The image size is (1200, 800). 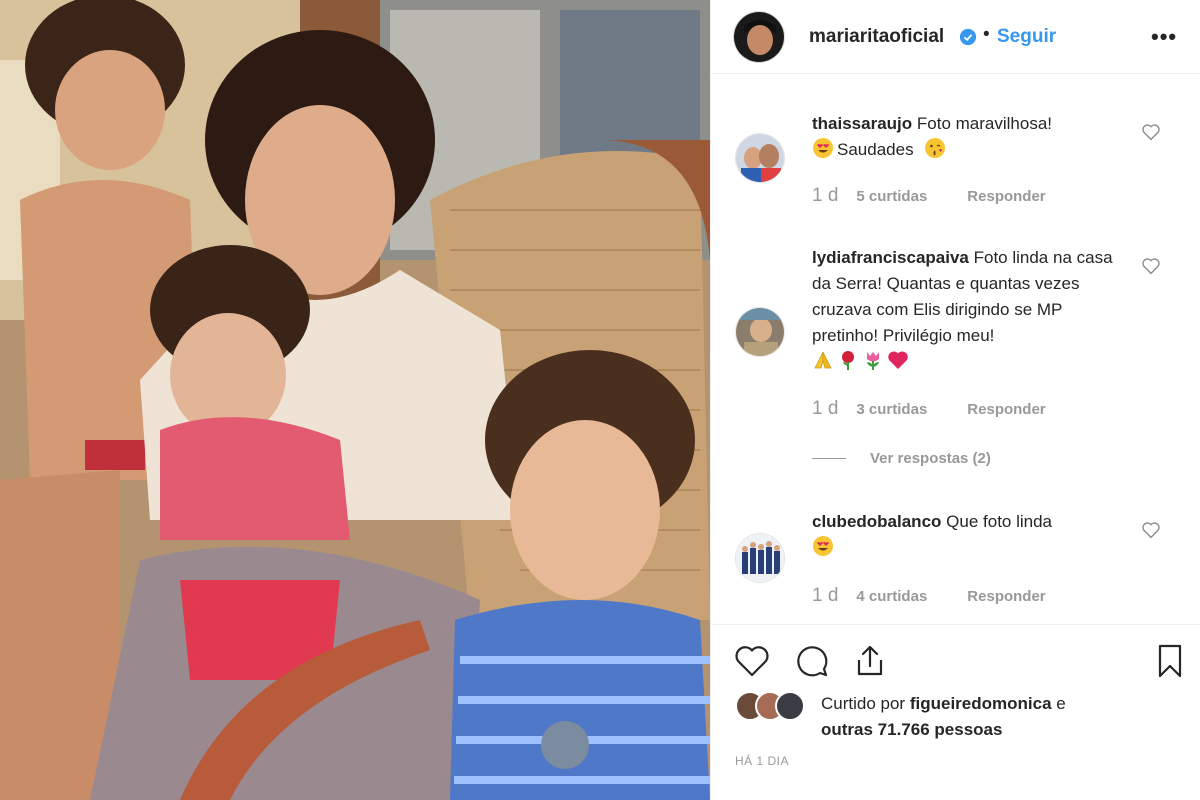 What do you see at coordinates (891, 196) in the screenshot?
I see `comment-likes: 5 curtidas` at bounding box center [891, 196].